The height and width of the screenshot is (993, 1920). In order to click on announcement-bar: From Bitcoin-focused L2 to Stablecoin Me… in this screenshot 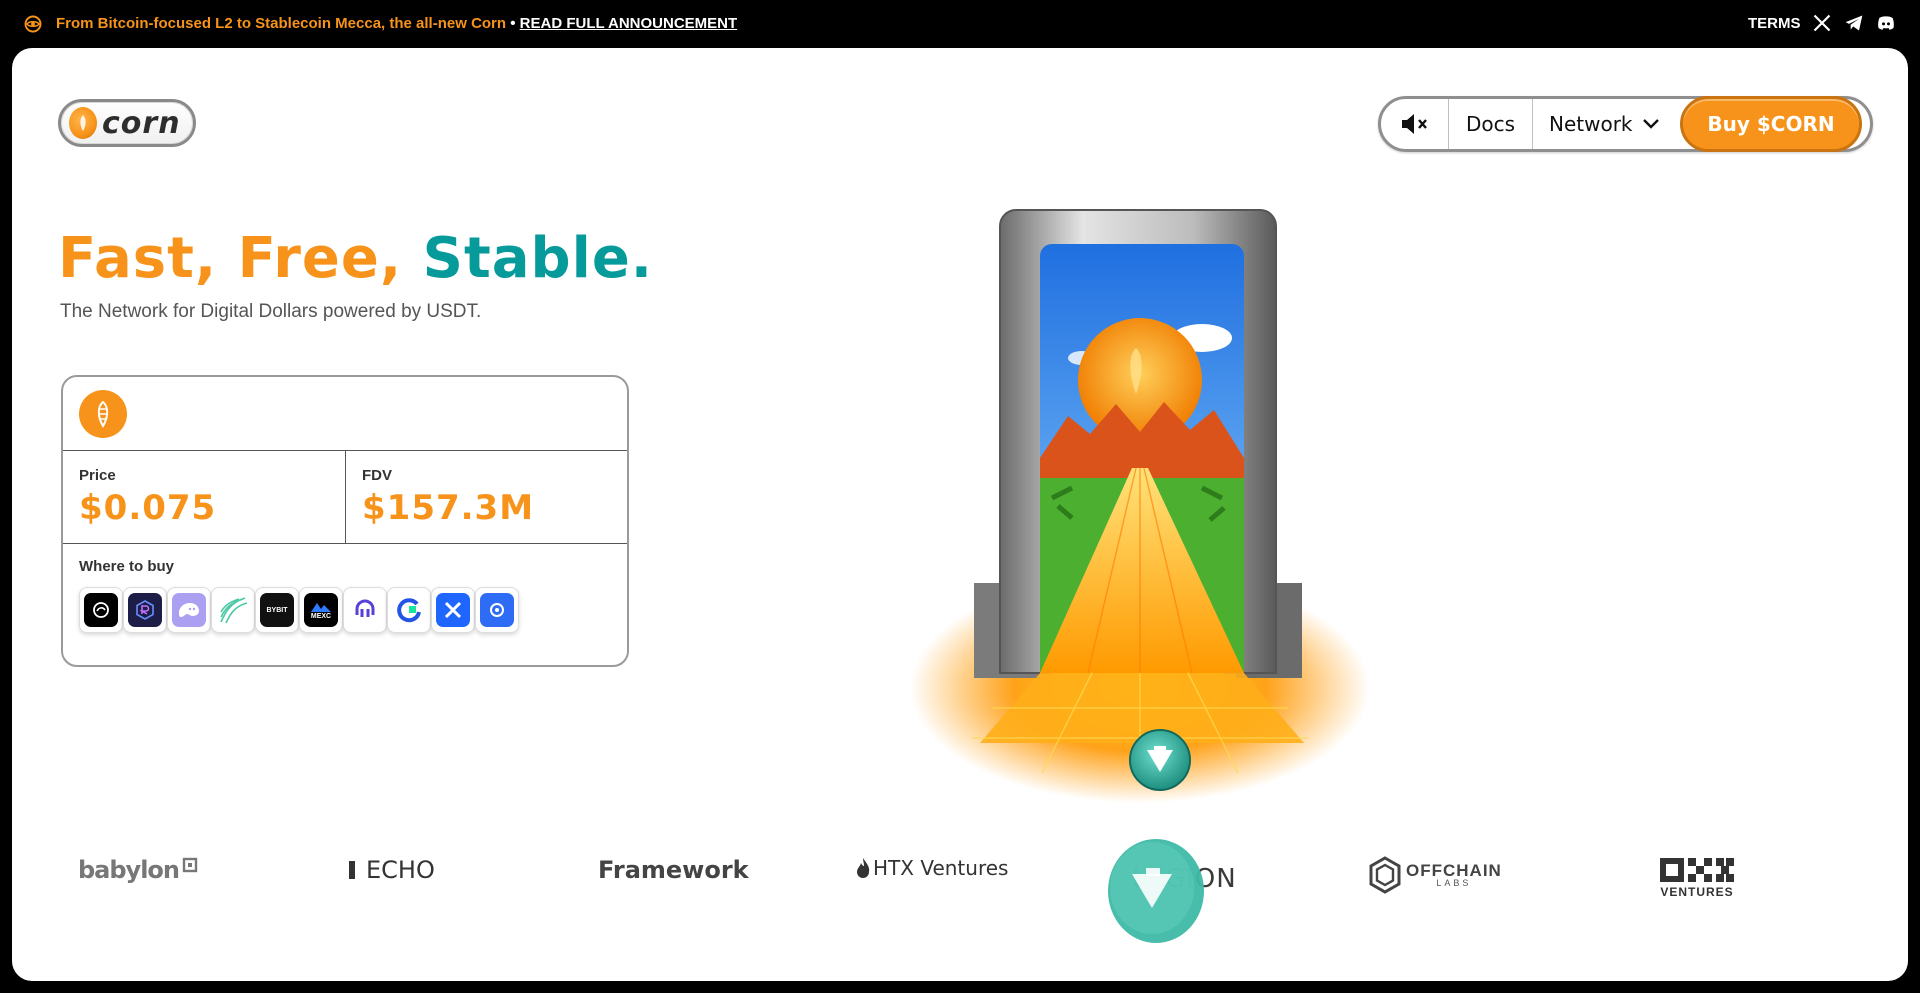, I will do `click(960, 23)`.